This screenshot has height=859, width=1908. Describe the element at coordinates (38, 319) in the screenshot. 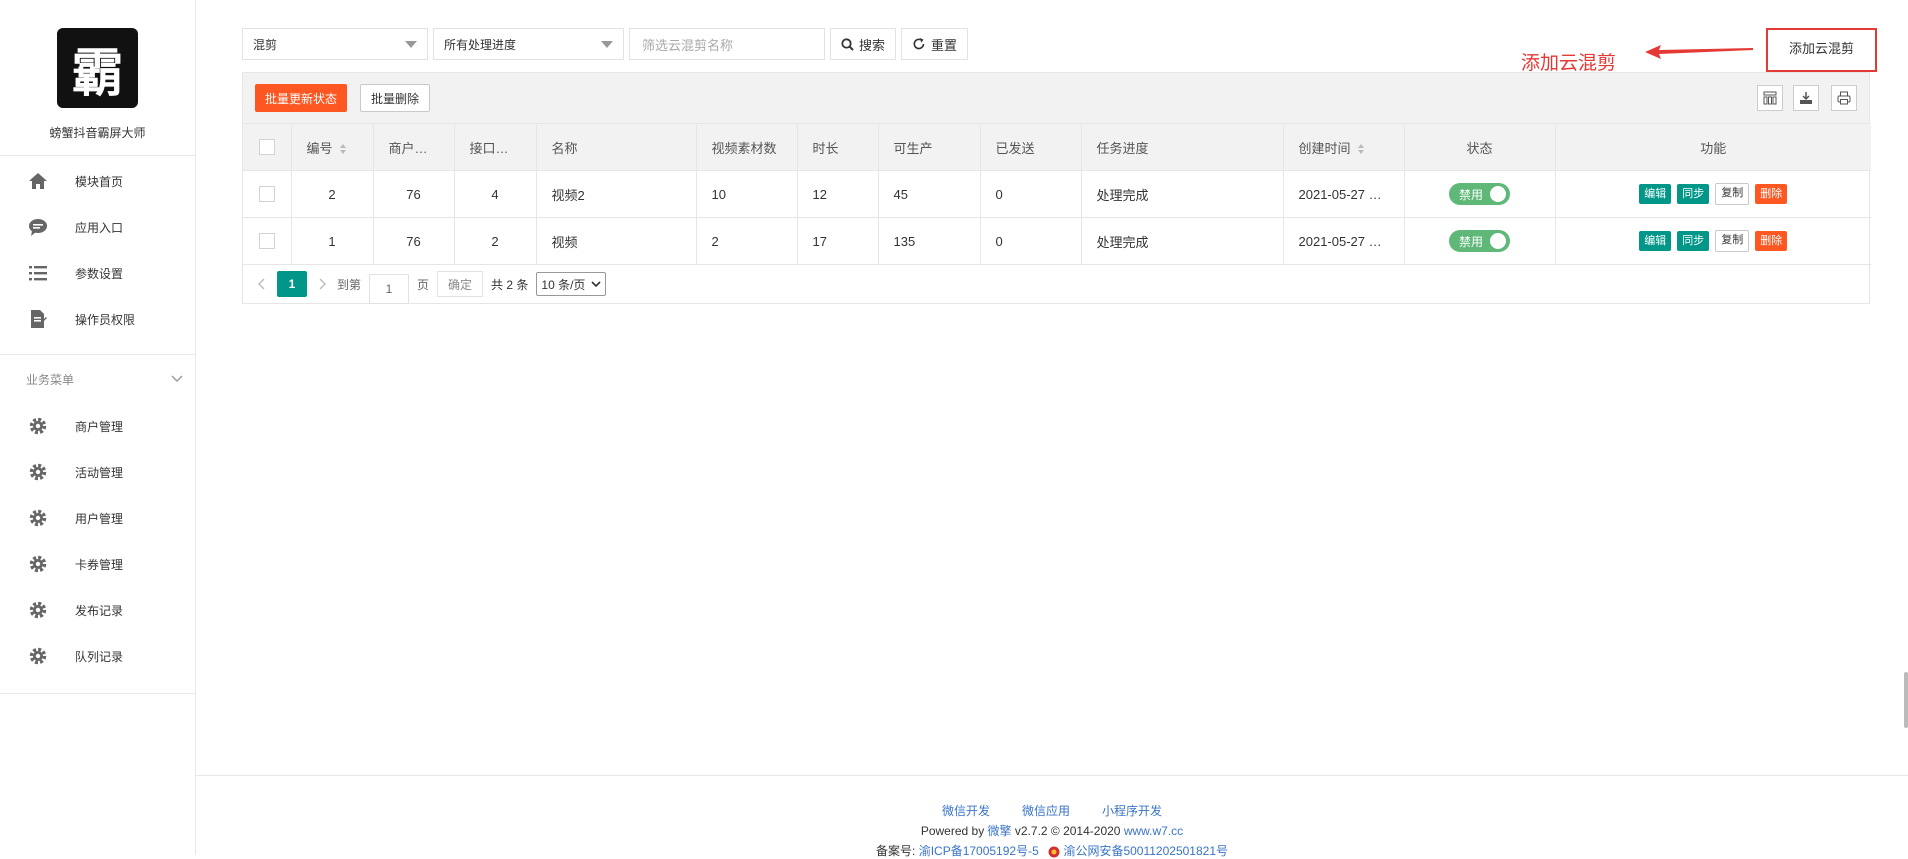

I see `document-edit-icon` at that location.